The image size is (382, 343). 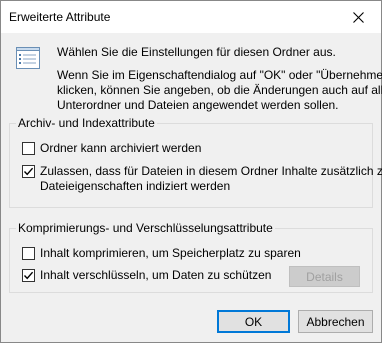 What do you see at coordinates (335, 321) in the screenshot?
I see `cancel-button: Abbrechen` at bounding box center [335, 321].